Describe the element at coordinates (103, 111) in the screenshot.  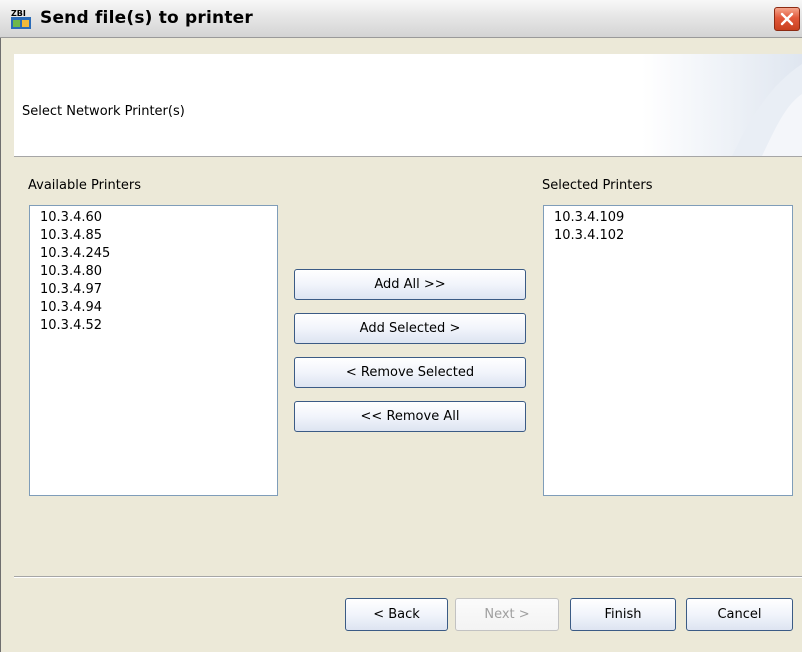
I see `instruction-text: Select Network Printer(s)` at that location.